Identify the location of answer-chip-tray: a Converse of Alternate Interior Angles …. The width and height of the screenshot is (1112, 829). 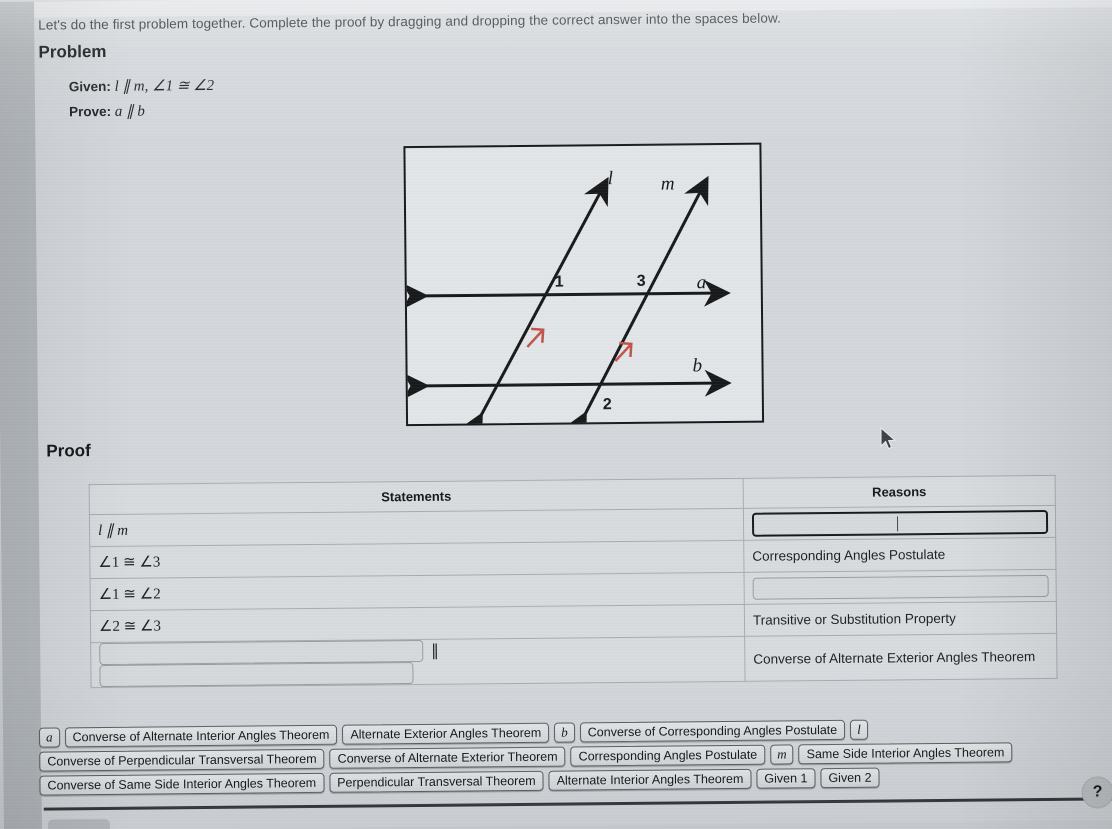
(554, 759).